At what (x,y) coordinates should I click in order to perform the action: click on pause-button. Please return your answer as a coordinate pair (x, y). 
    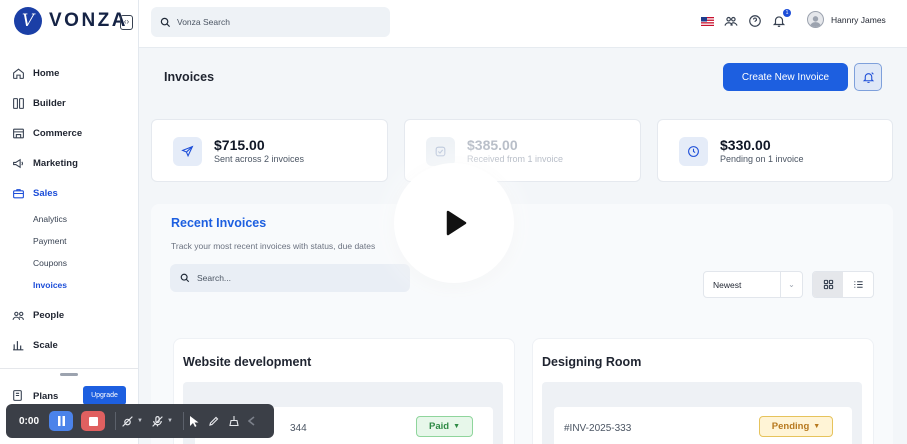
    Looking at the image, I should click on (61, 421).